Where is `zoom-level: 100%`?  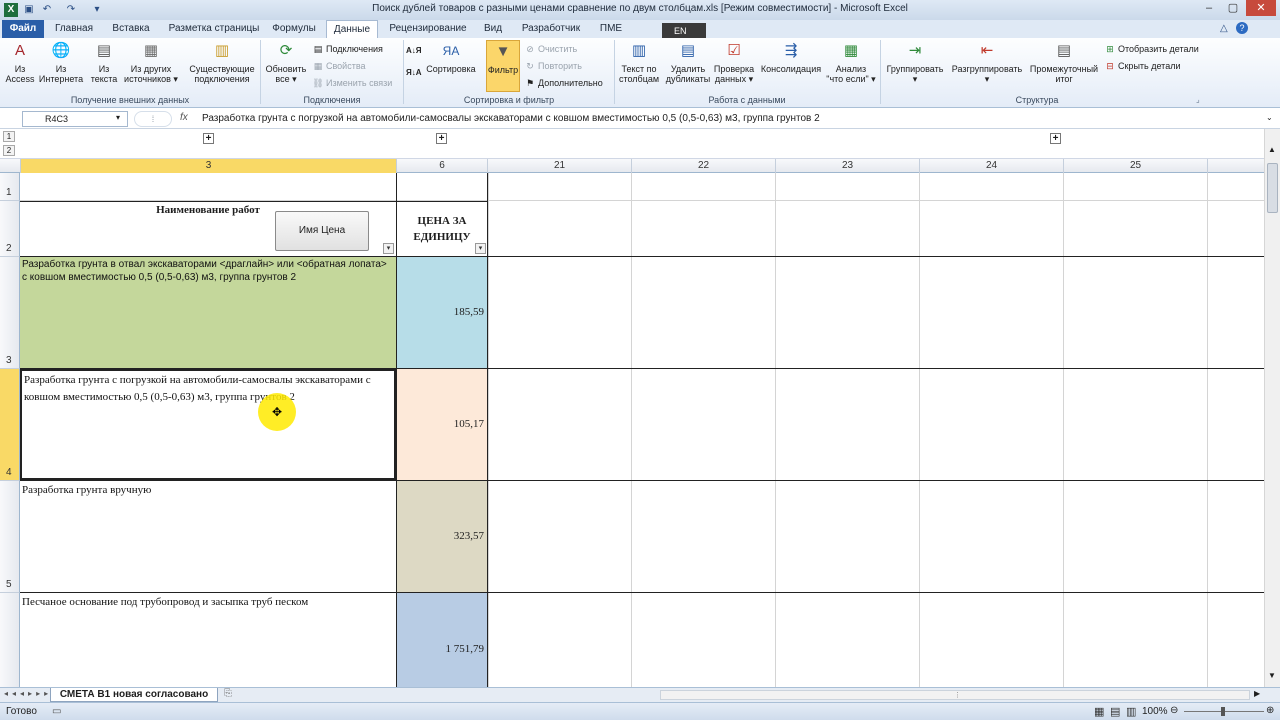 zoom-level: 100% is located at coordinates (1155, 711).